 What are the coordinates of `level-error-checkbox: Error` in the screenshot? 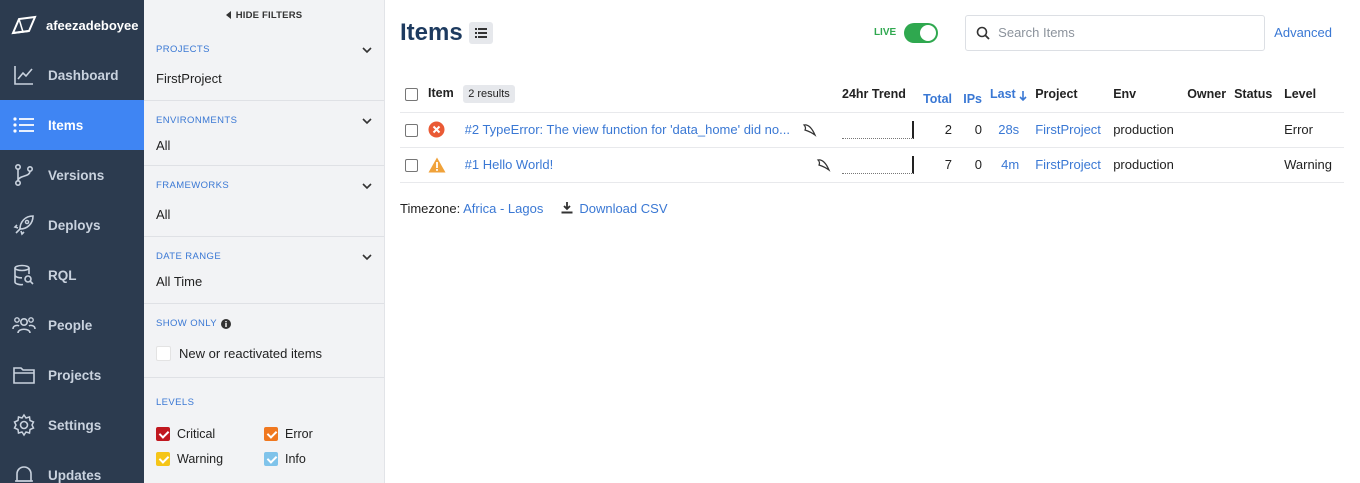 It's located at (318, 434).